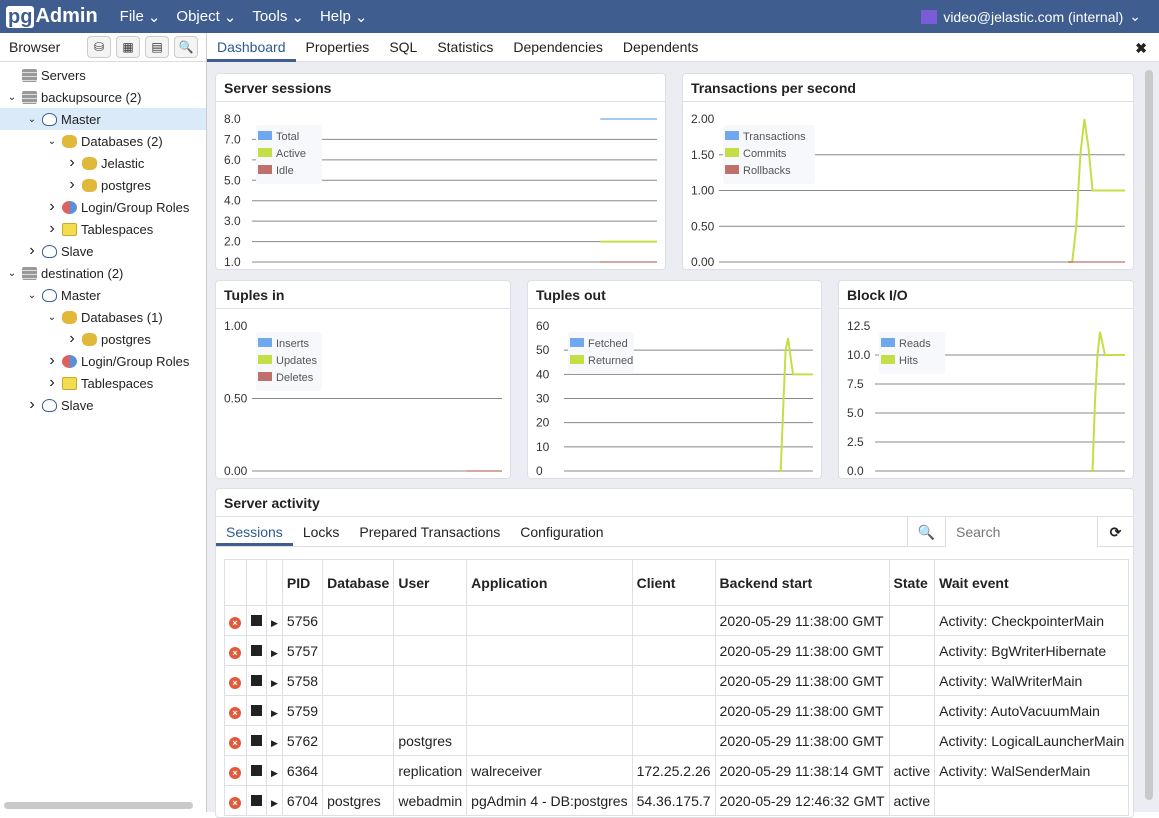  Describe the element at coordinates (338, 47) in the screenshot. I see `tab-properties: Properties` at that location.